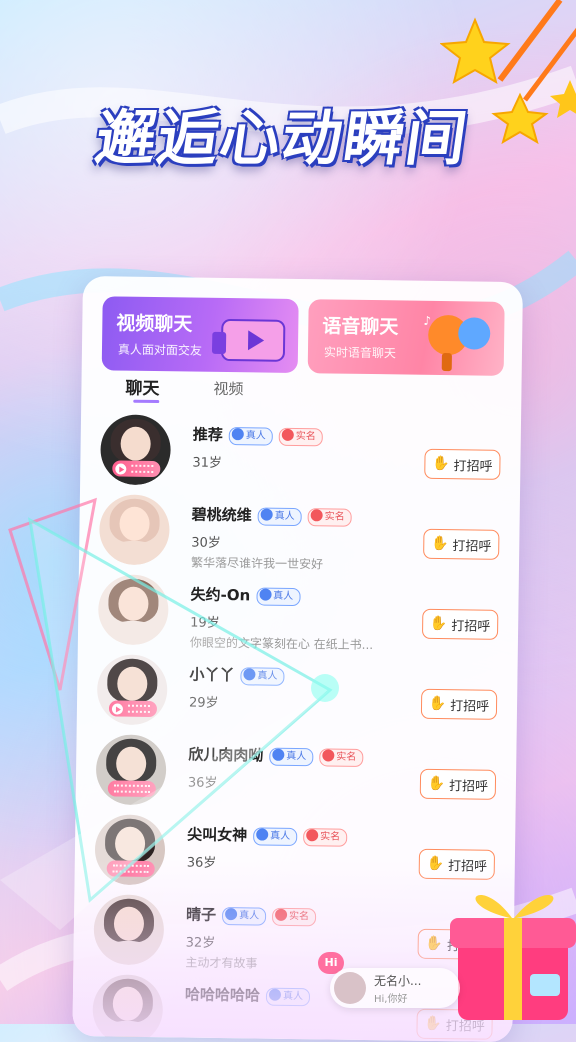 The width and height of the screenshot is (576, 1042). What do you see at coordinates (217, 835) in the screenshot?
I see `user-name-text: 尖叫女神` at bounding box center [217, 835].